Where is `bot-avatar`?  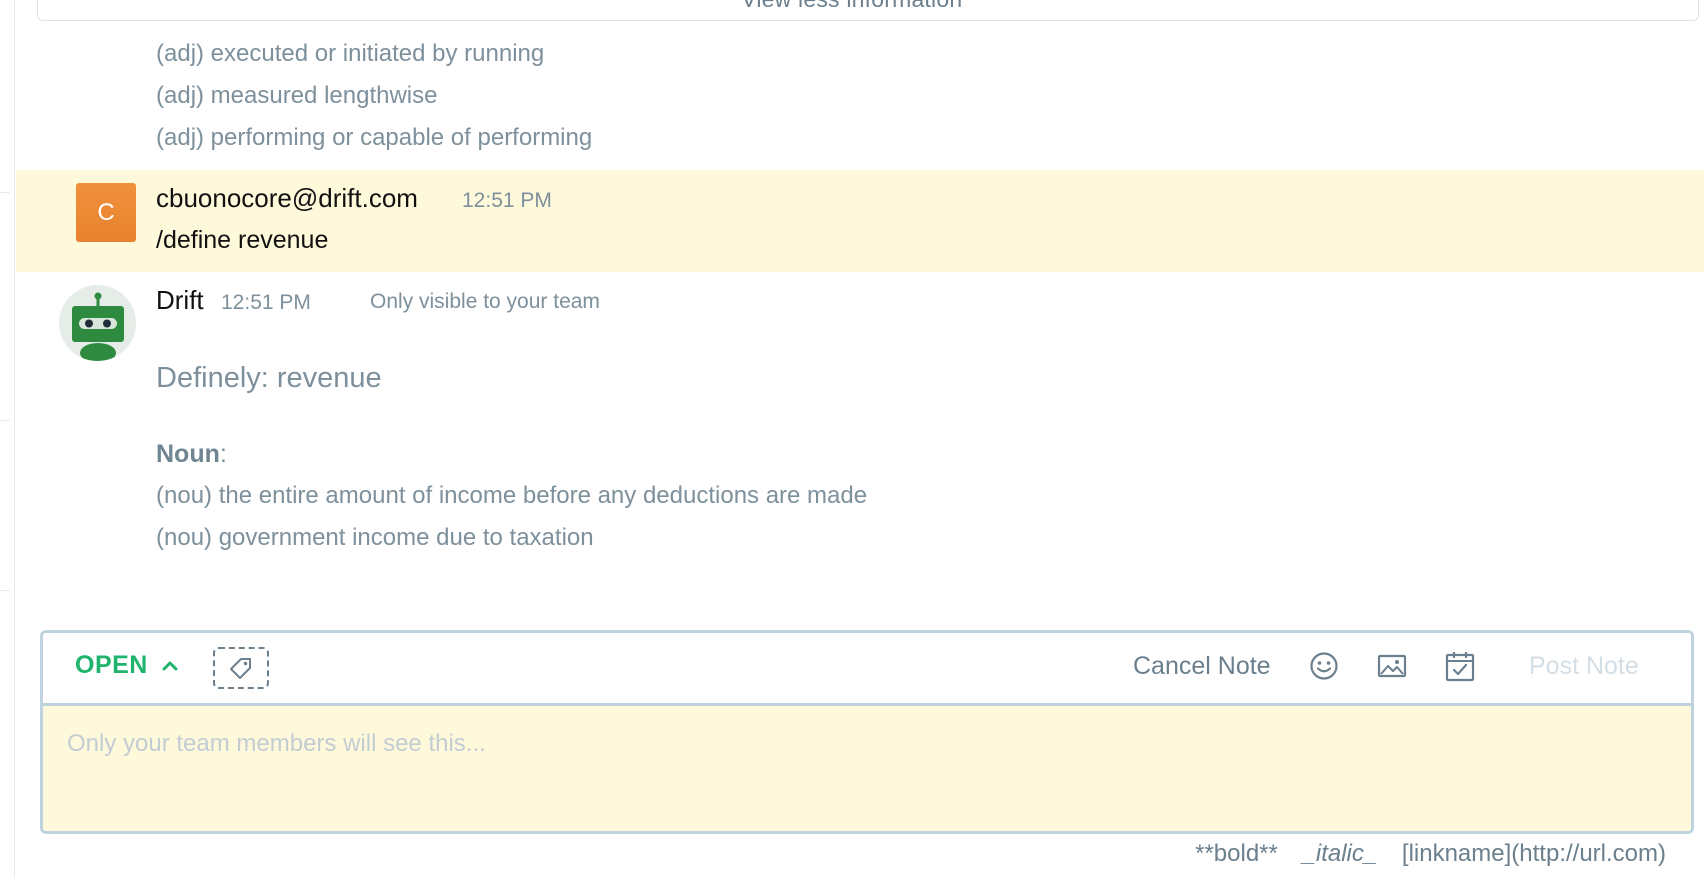
bot-avatar is located at coordinates (97, 323).